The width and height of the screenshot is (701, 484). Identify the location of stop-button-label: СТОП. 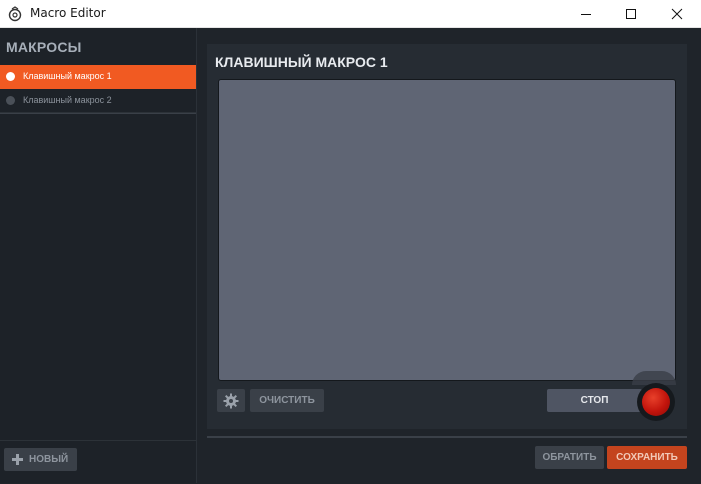
(594, 400).